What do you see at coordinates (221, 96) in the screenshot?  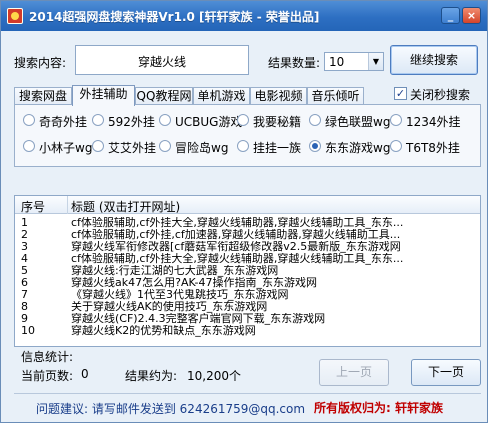 I see `tab-single-games: 单机游戏` at bounding box center [221, 96].